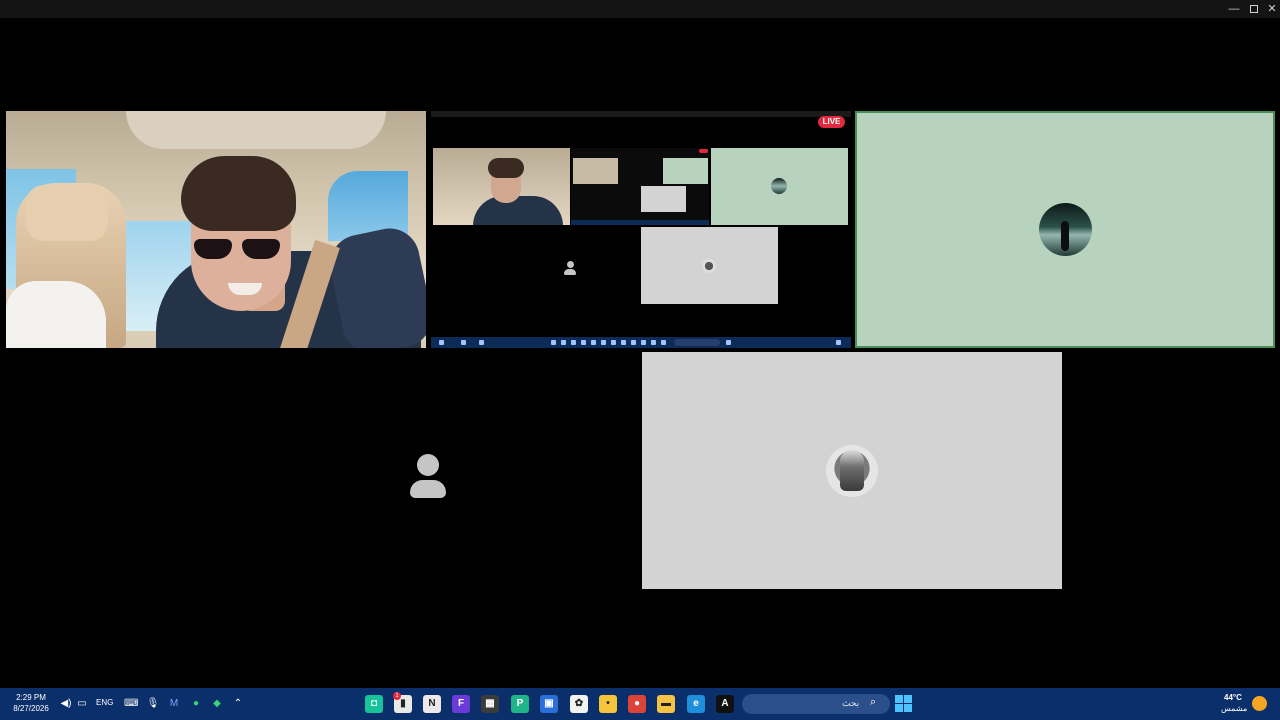 Image resolution: width=1280 pixels, height=720 pixels. I want to click on shared-tile-dark, so click(569, 265).